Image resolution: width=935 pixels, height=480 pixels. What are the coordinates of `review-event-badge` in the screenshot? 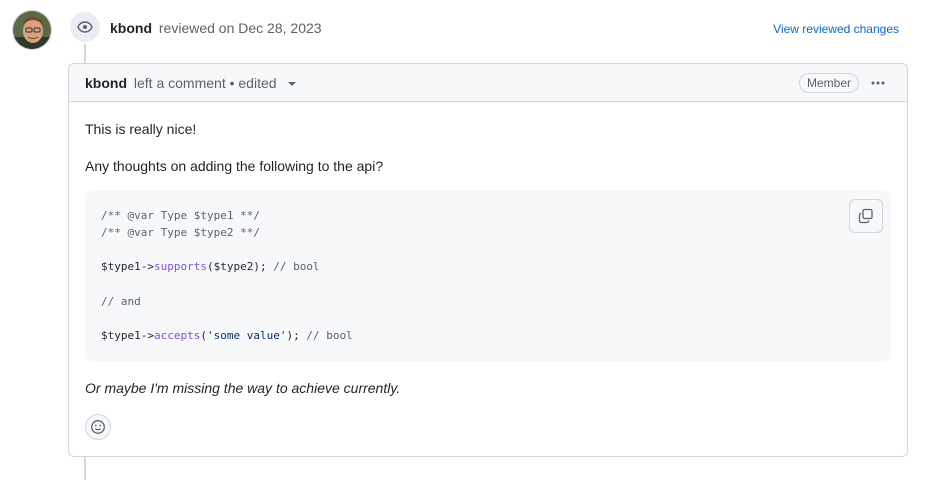 It's located at (85, 27).